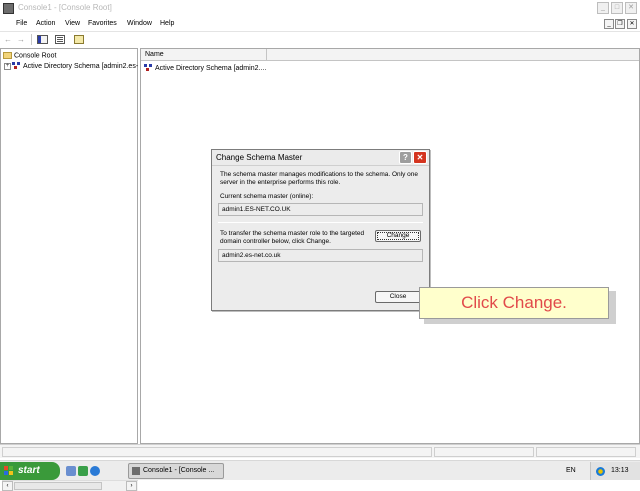 The height and width of the screenshot is (491, 640). What do you see at coordinates (617, 8) in the screenshot?
I see `maximize-button: □` at bounding box center [617, 8].